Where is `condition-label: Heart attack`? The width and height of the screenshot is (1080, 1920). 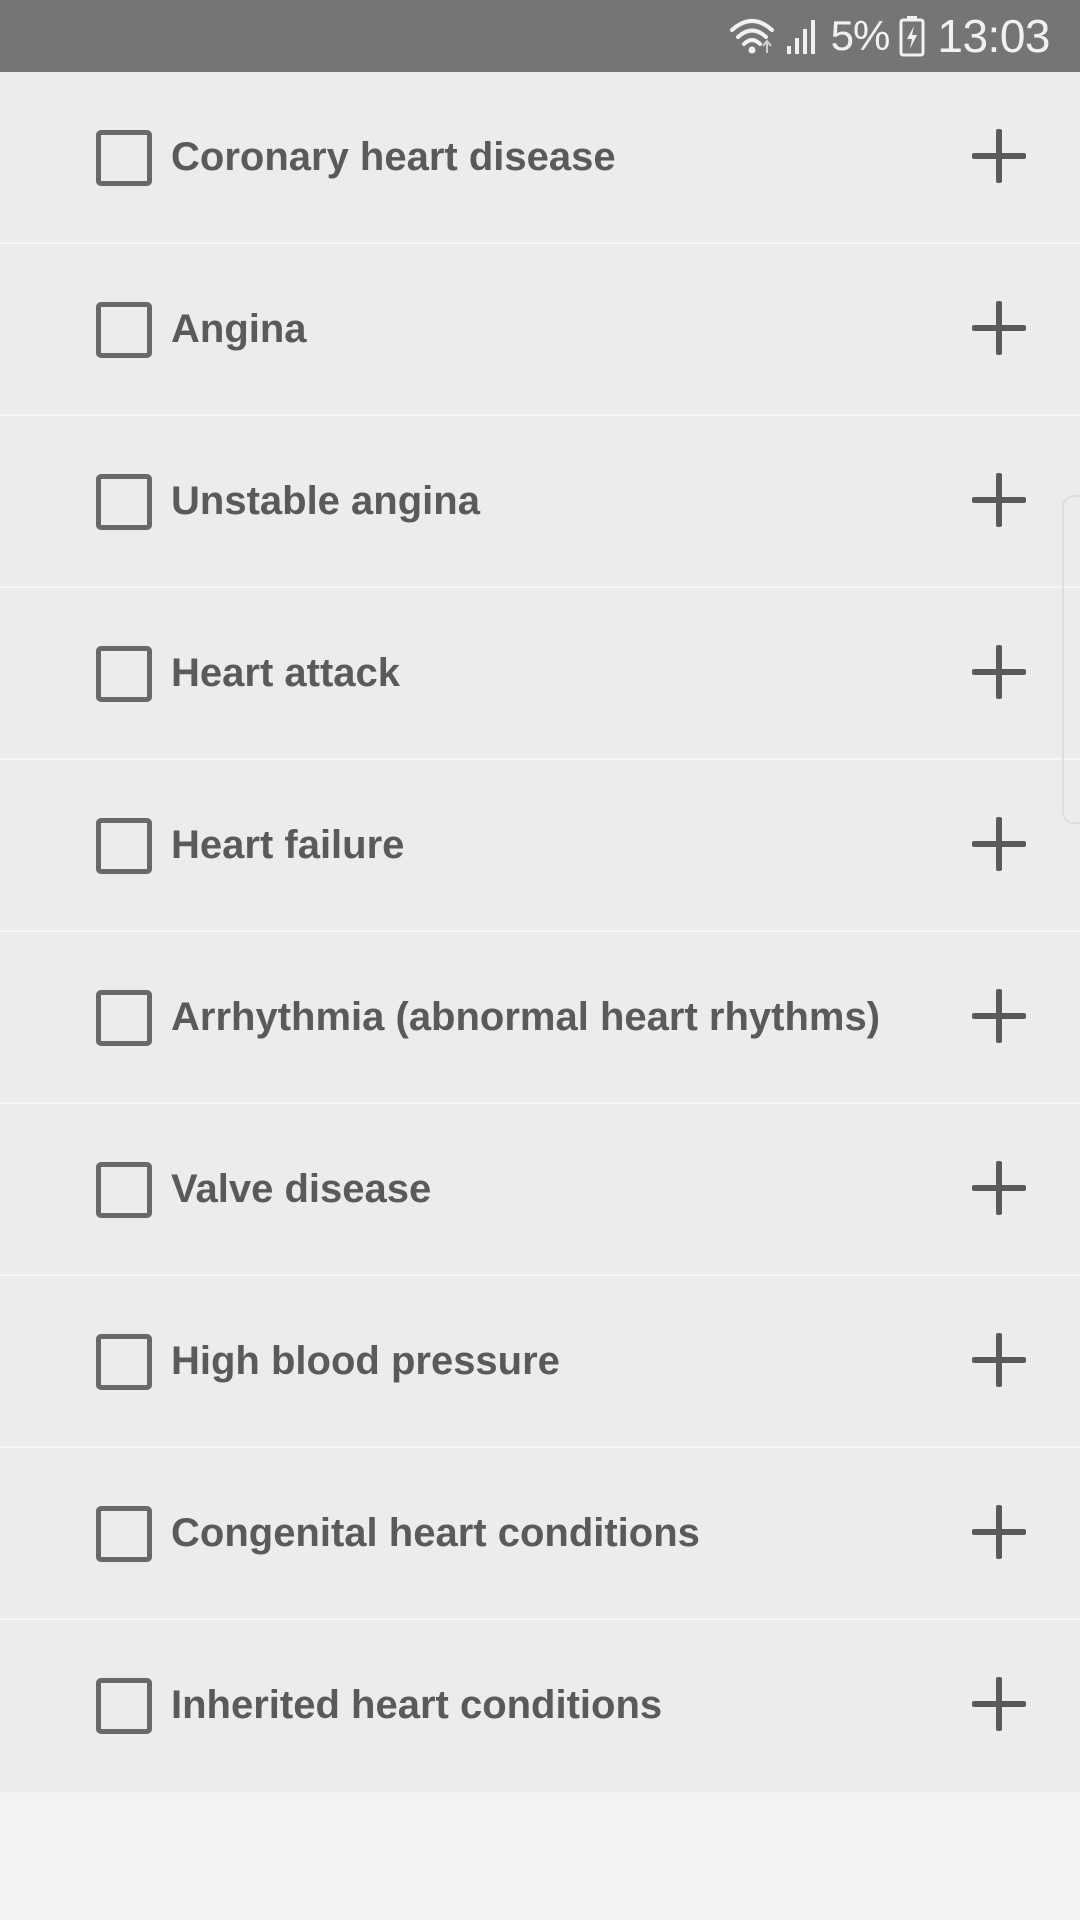
condition-label: Heart attack is located at coordinates (286, 673).